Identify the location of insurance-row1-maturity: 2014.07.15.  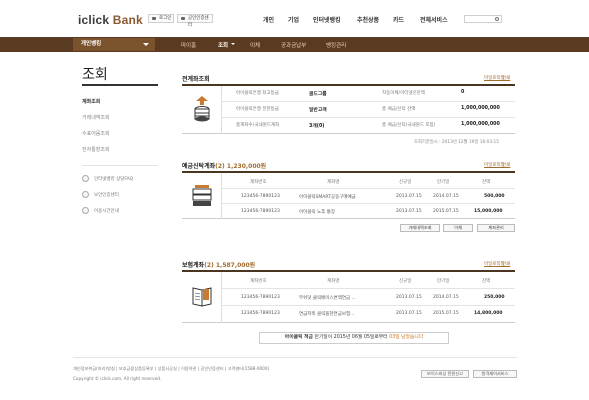
(446, 297).